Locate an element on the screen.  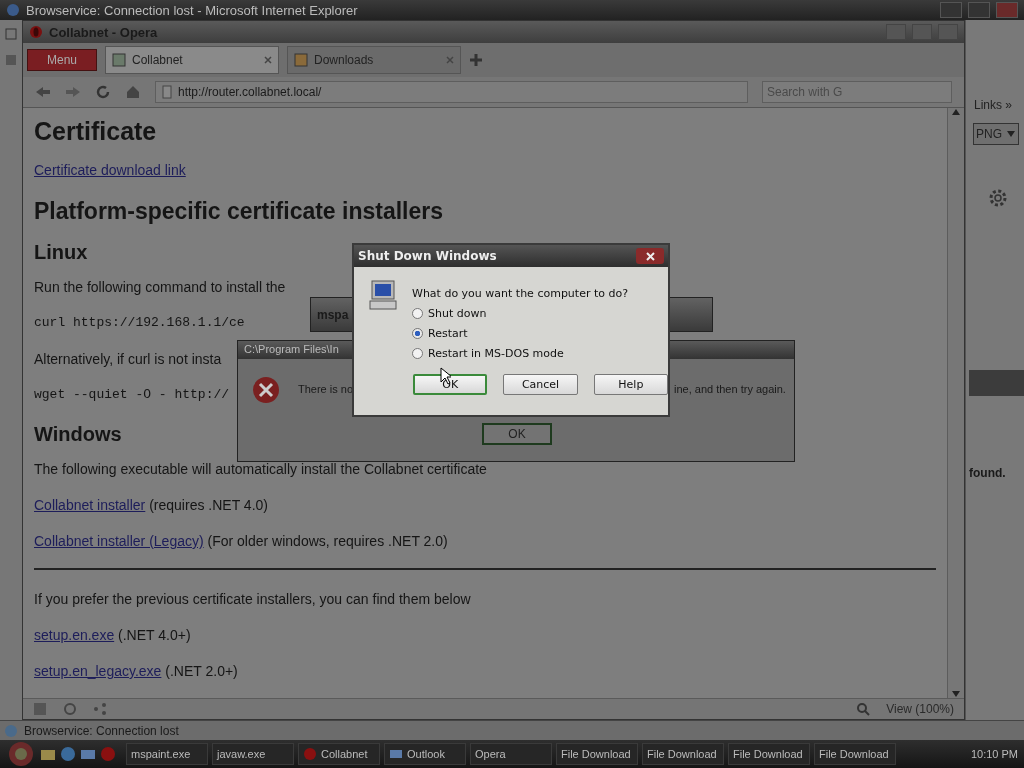
taskbar-button: javaw.exe is located at coordinates (253, 754).